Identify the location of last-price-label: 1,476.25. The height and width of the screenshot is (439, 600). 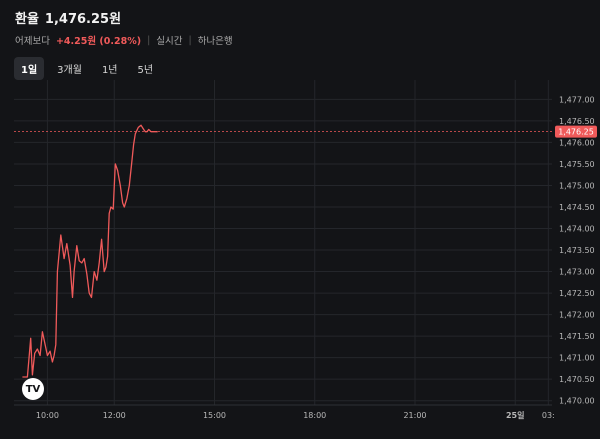
(576, 132).